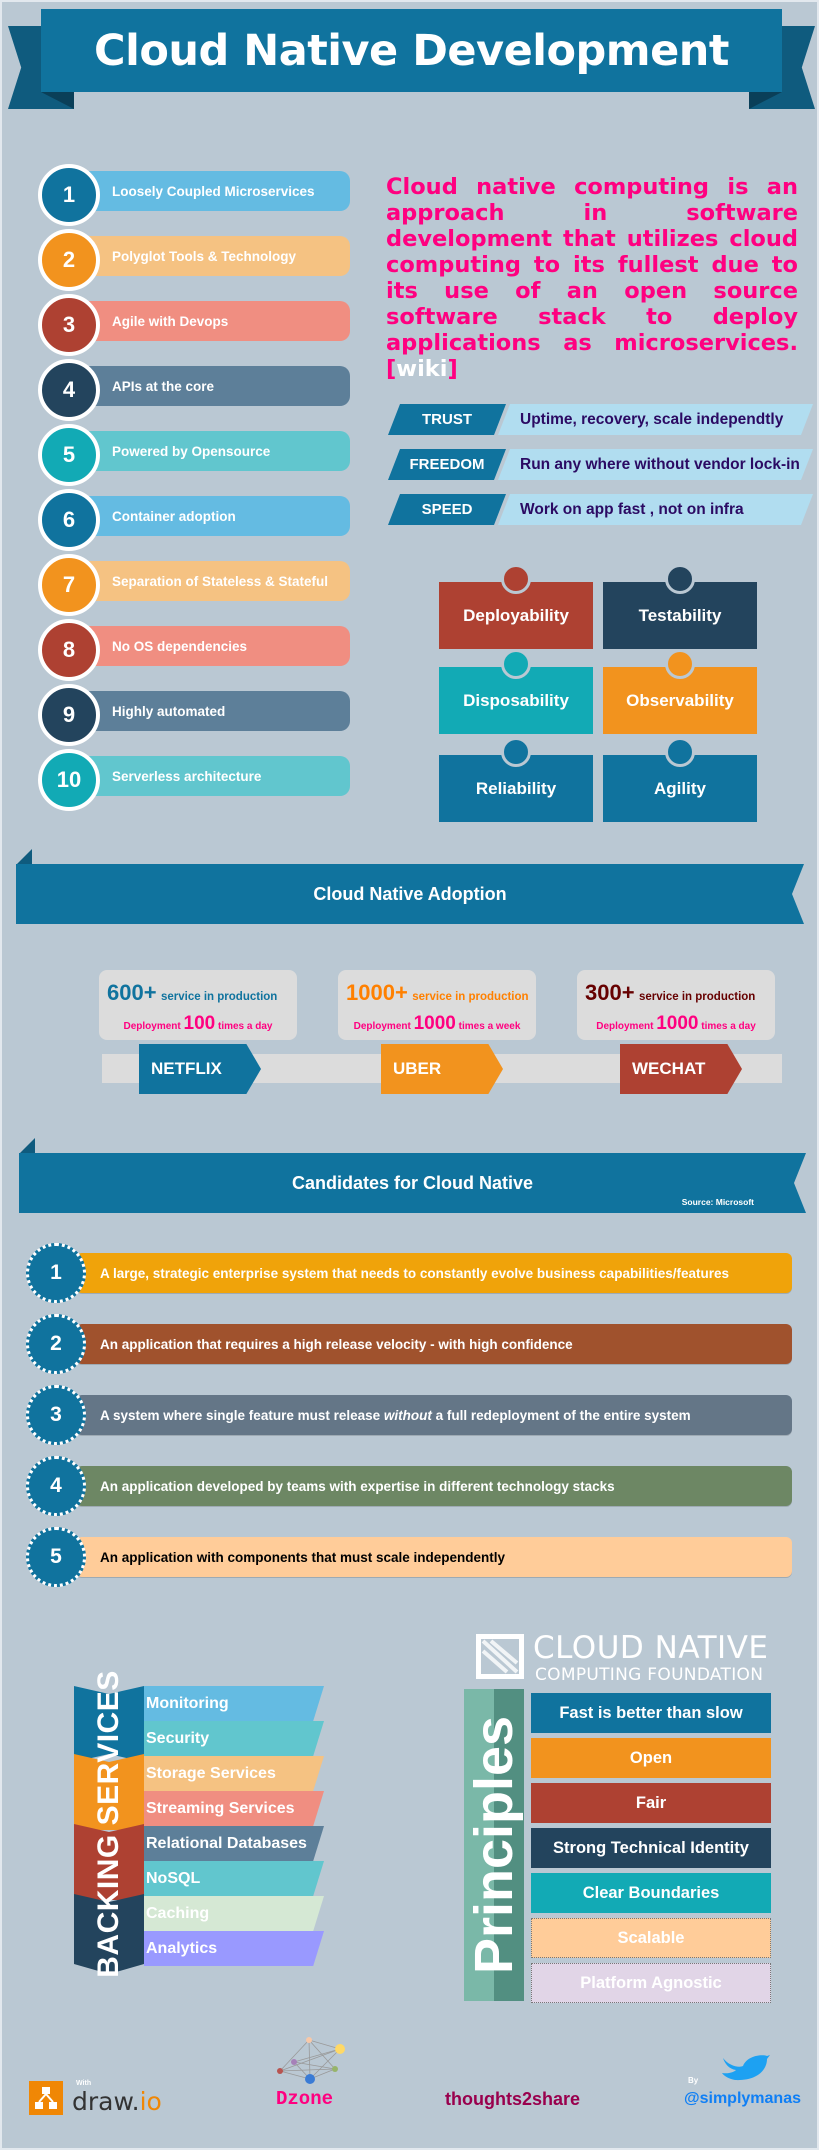 The height and width of the screenshot is (2150, 819). I want to click on backing-service-item: Caching, so click(234, 1913).